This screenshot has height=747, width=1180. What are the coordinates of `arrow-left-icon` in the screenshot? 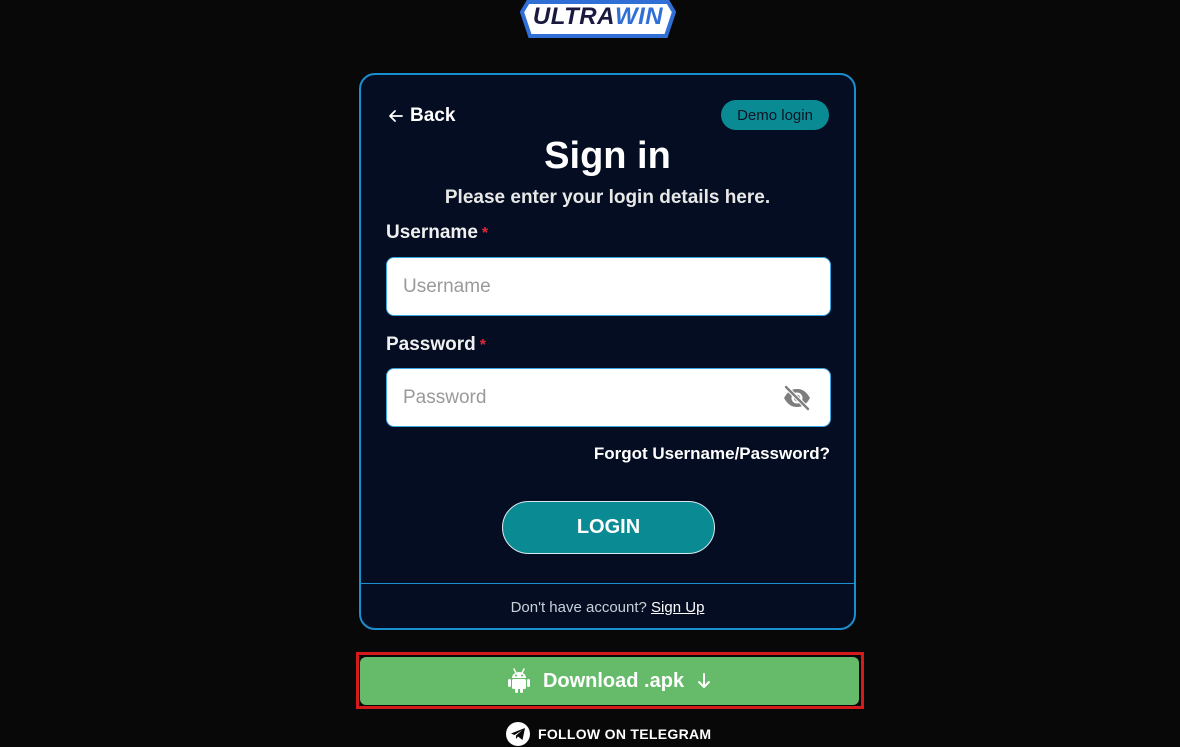 It's located at (396, 116).